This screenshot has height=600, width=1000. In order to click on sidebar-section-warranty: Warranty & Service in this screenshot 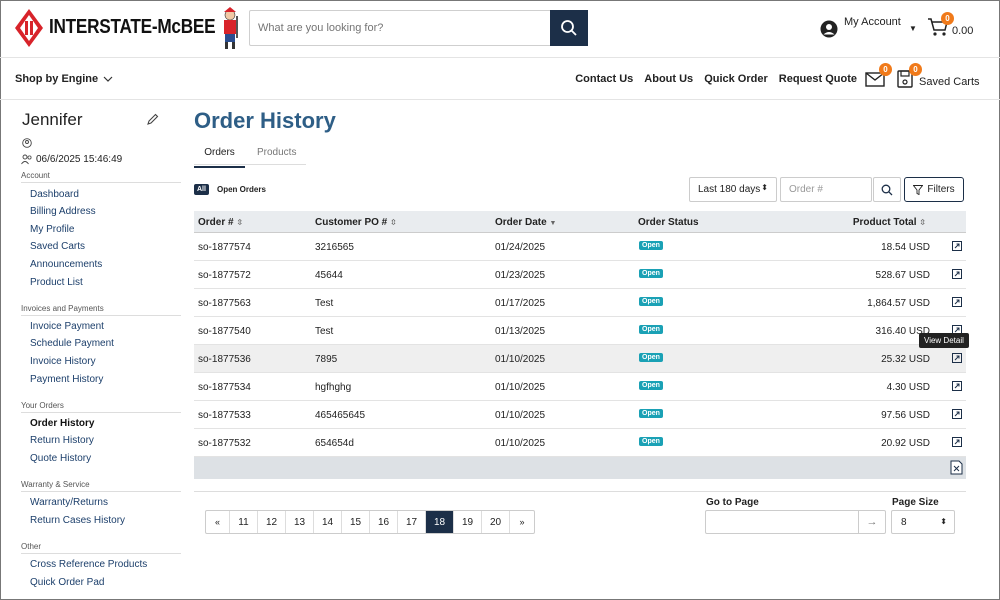, I will do `click(101, 486)`.